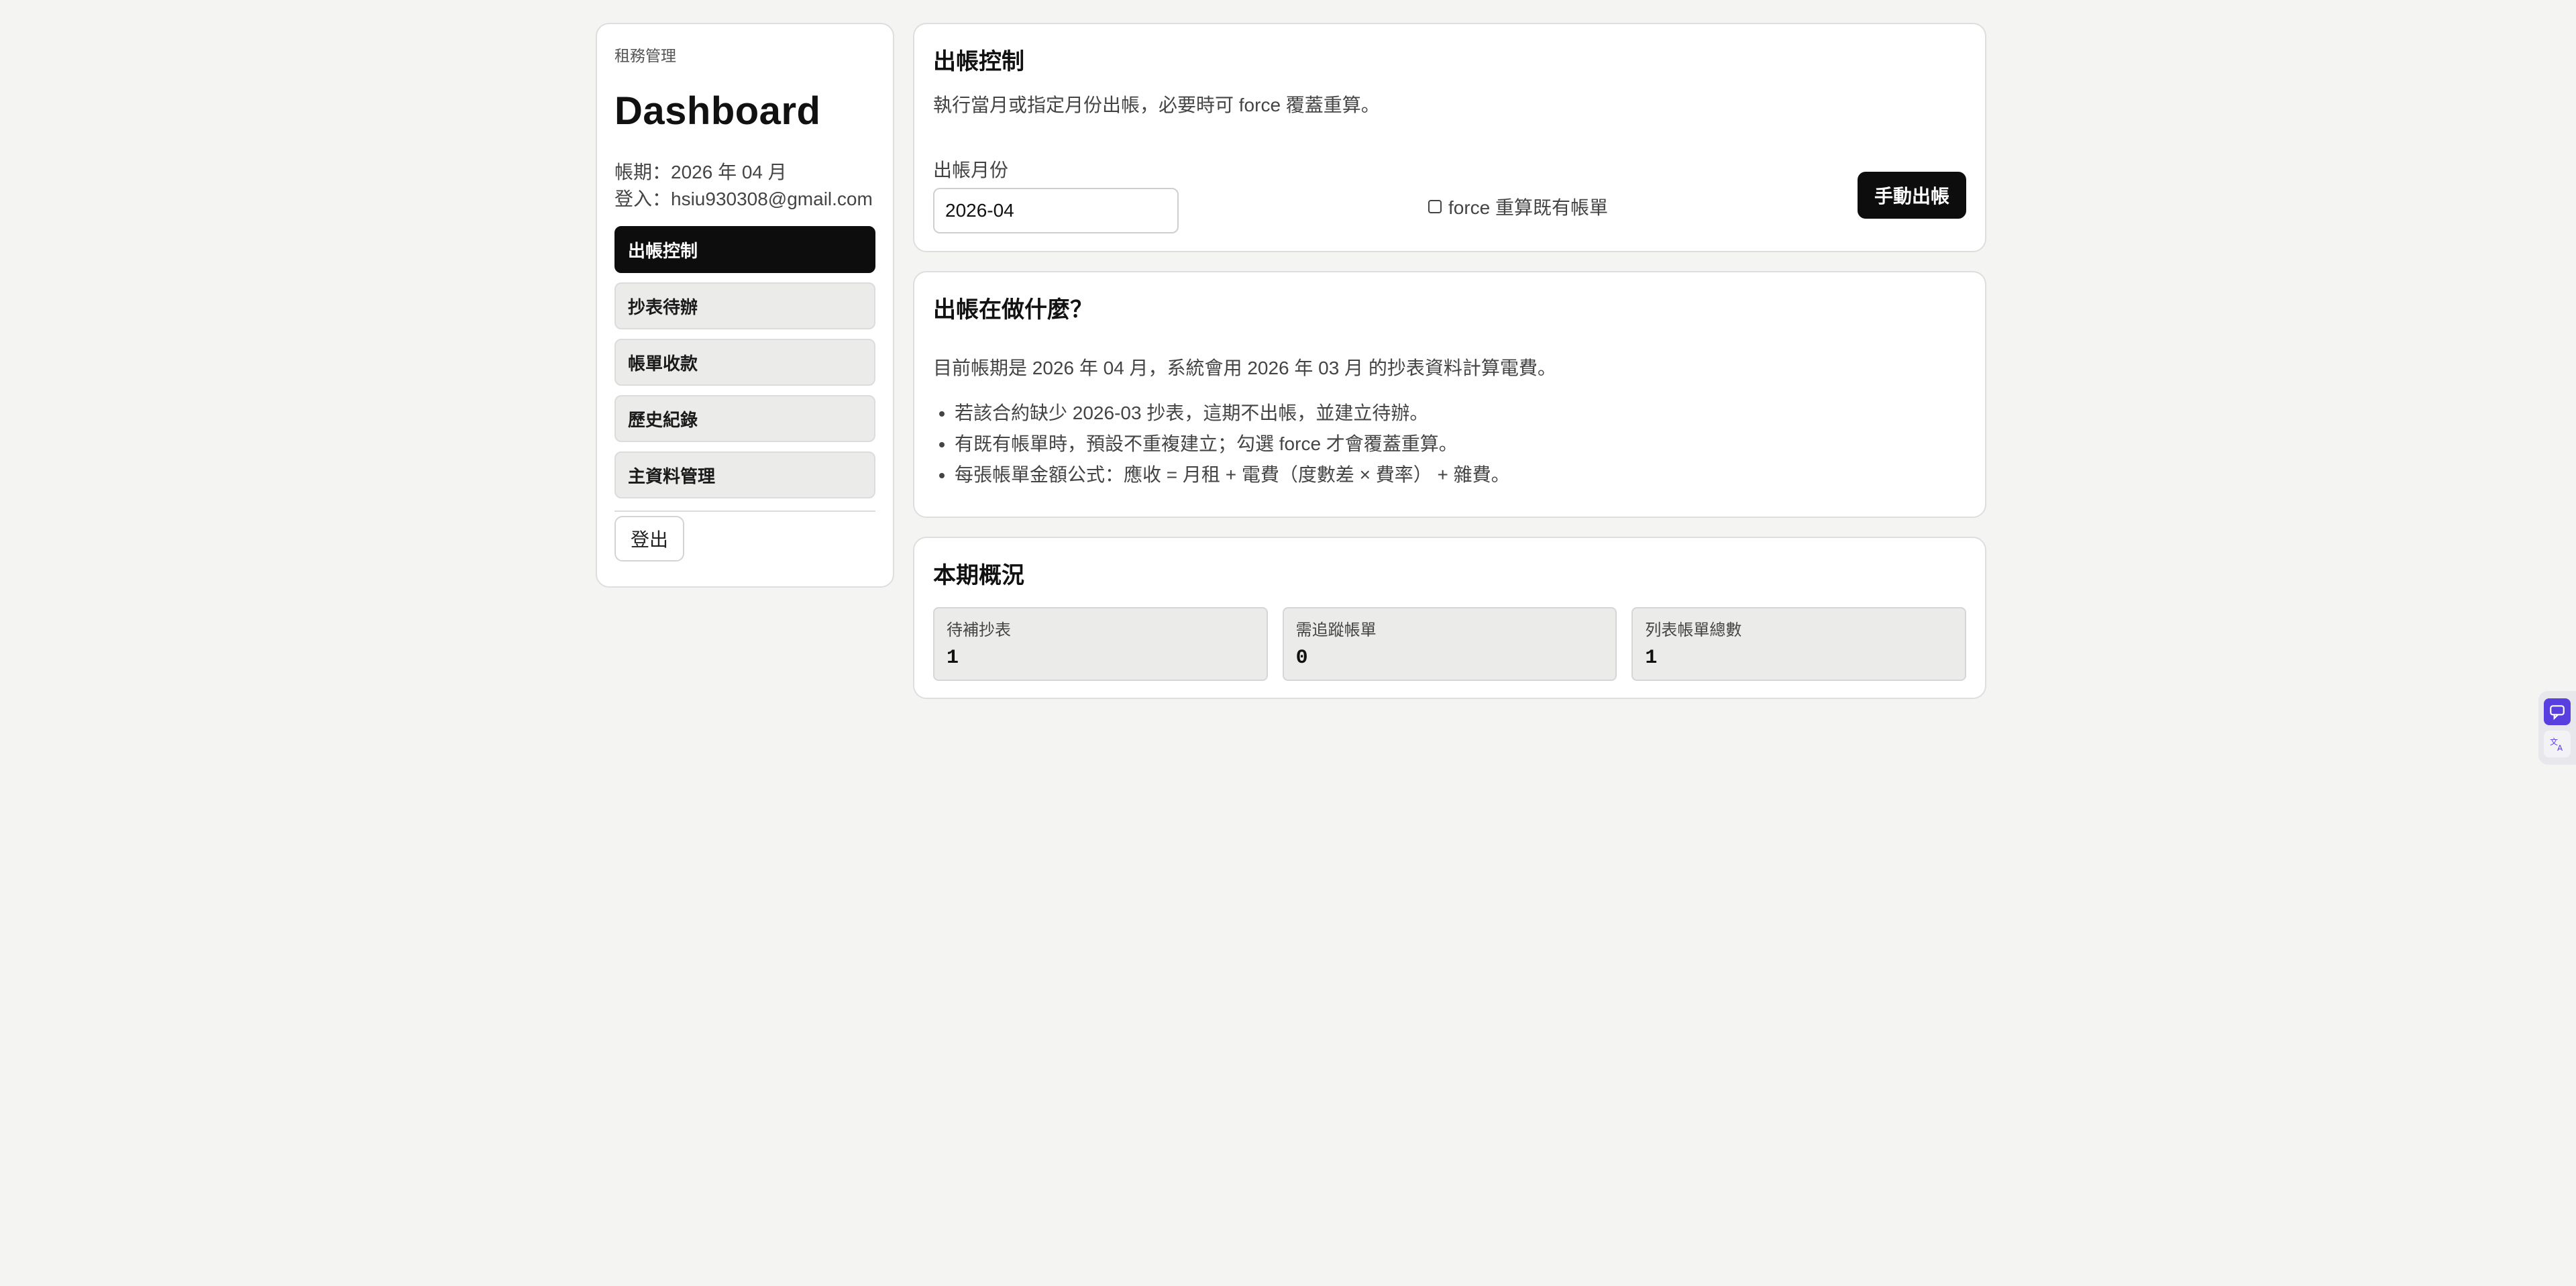 Image resolution: width=2576 pixels, height=1286 pixels. I want to click on svg-text: A, so click(2560, 748).